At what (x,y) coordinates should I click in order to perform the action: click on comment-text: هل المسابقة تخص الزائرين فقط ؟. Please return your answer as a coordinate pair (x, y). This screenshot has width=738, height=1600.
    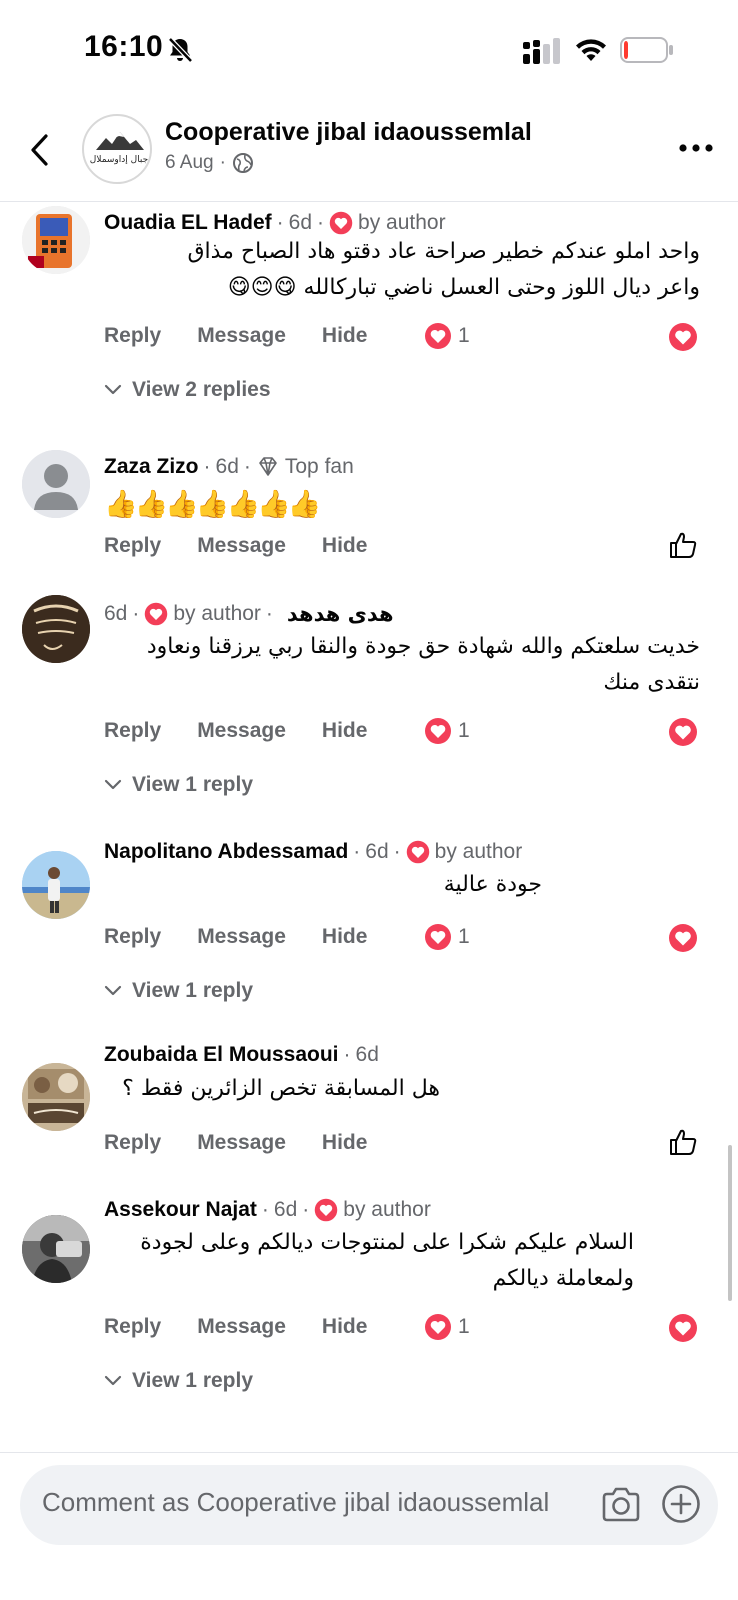
    Looking at the image, I should click on (281, 1089).